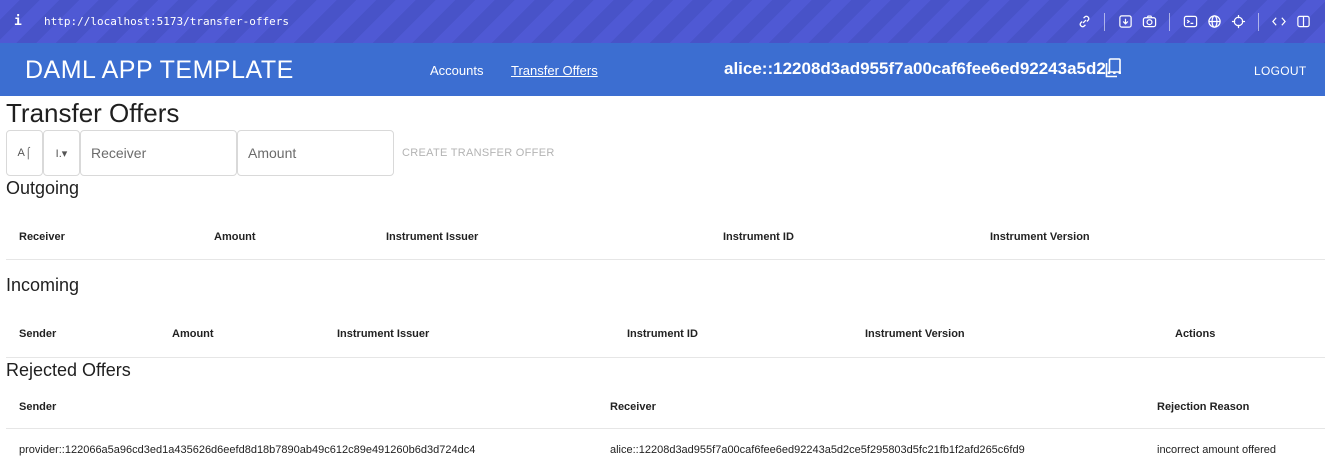  Describe the element at coordinates (1203, 407) in the screenshot. I see `column-header: Rejection Reason` at that location.